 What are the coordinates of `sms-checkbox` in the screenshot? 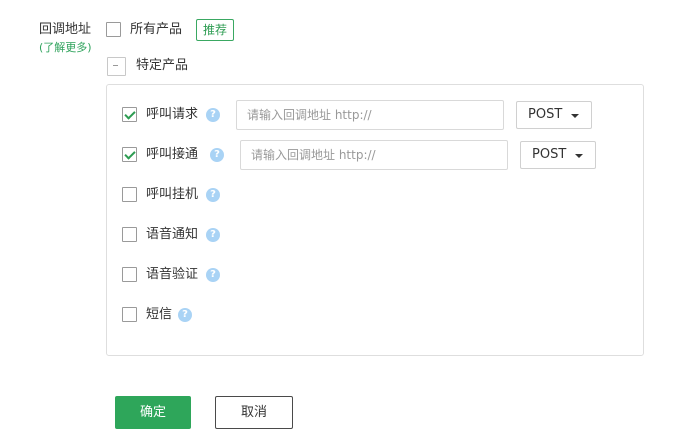 It's located at (129, 314).